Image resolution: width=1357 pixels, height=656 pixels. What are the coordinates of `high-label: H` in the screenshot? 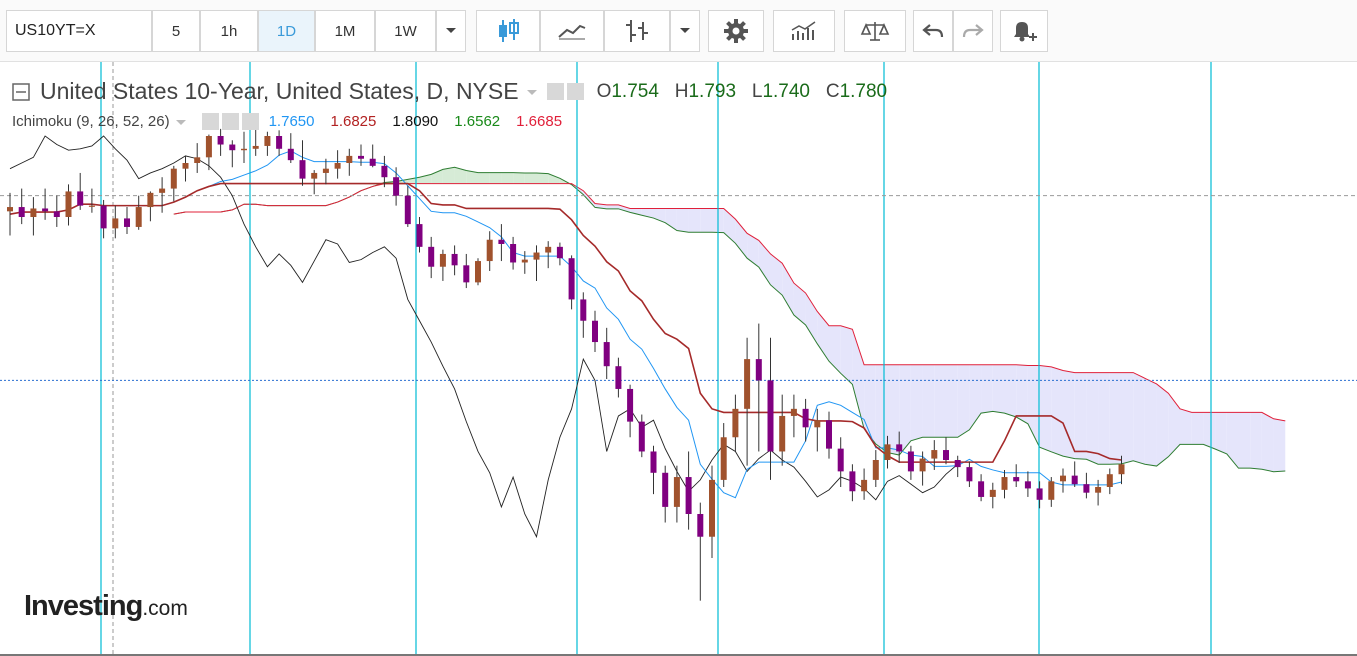 It's located at (681, 91).